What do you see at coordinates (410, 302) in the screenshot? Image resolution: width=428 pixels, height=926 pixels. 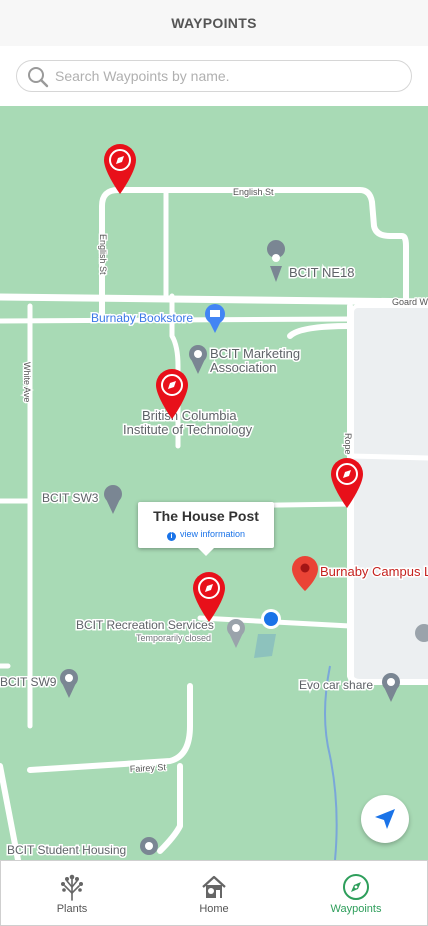 I see `street-label-goard-way: Goard W` at bounding box center [410, 302].